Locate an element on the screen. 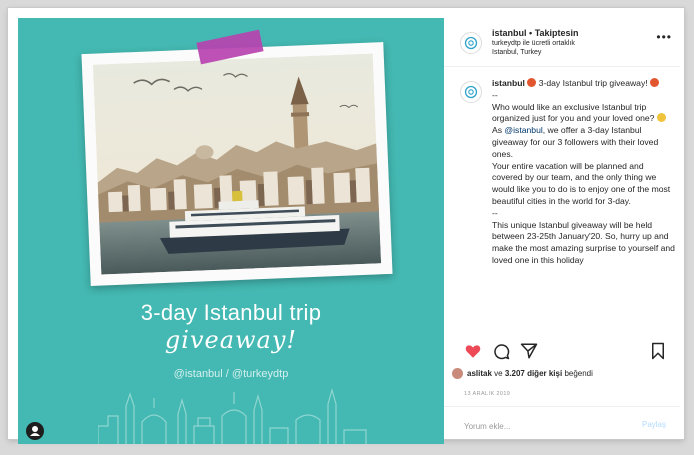 Image resolution: width=694 pixels, height=455 pixels. comment-bar: Paylaş is located at coordinates (562, 425).